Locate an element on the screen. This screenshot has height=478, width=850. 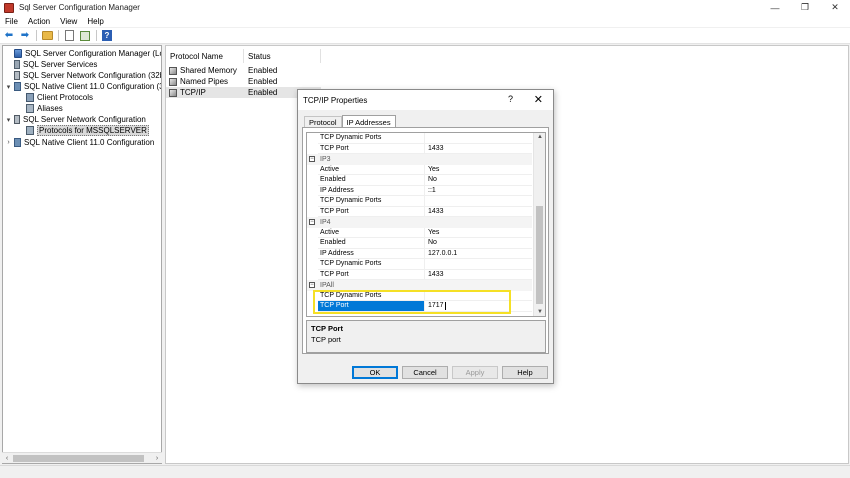
forward-arrow-icon: ➡ is located at coordinates (25, 36).